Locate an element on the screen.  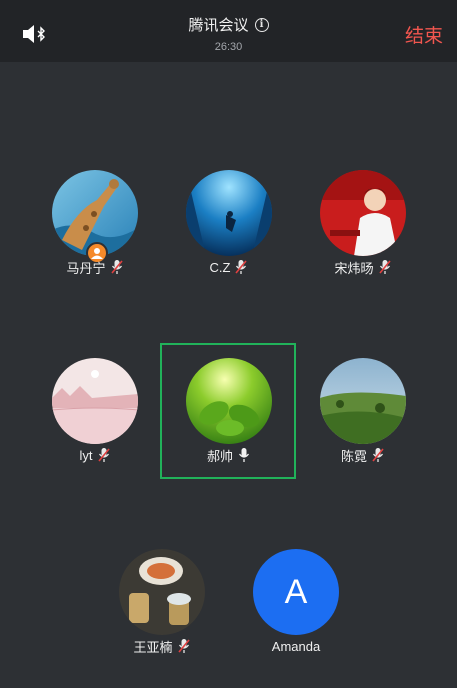
participant-tile: 宋炜旸 is located at coordinates (363, 225).